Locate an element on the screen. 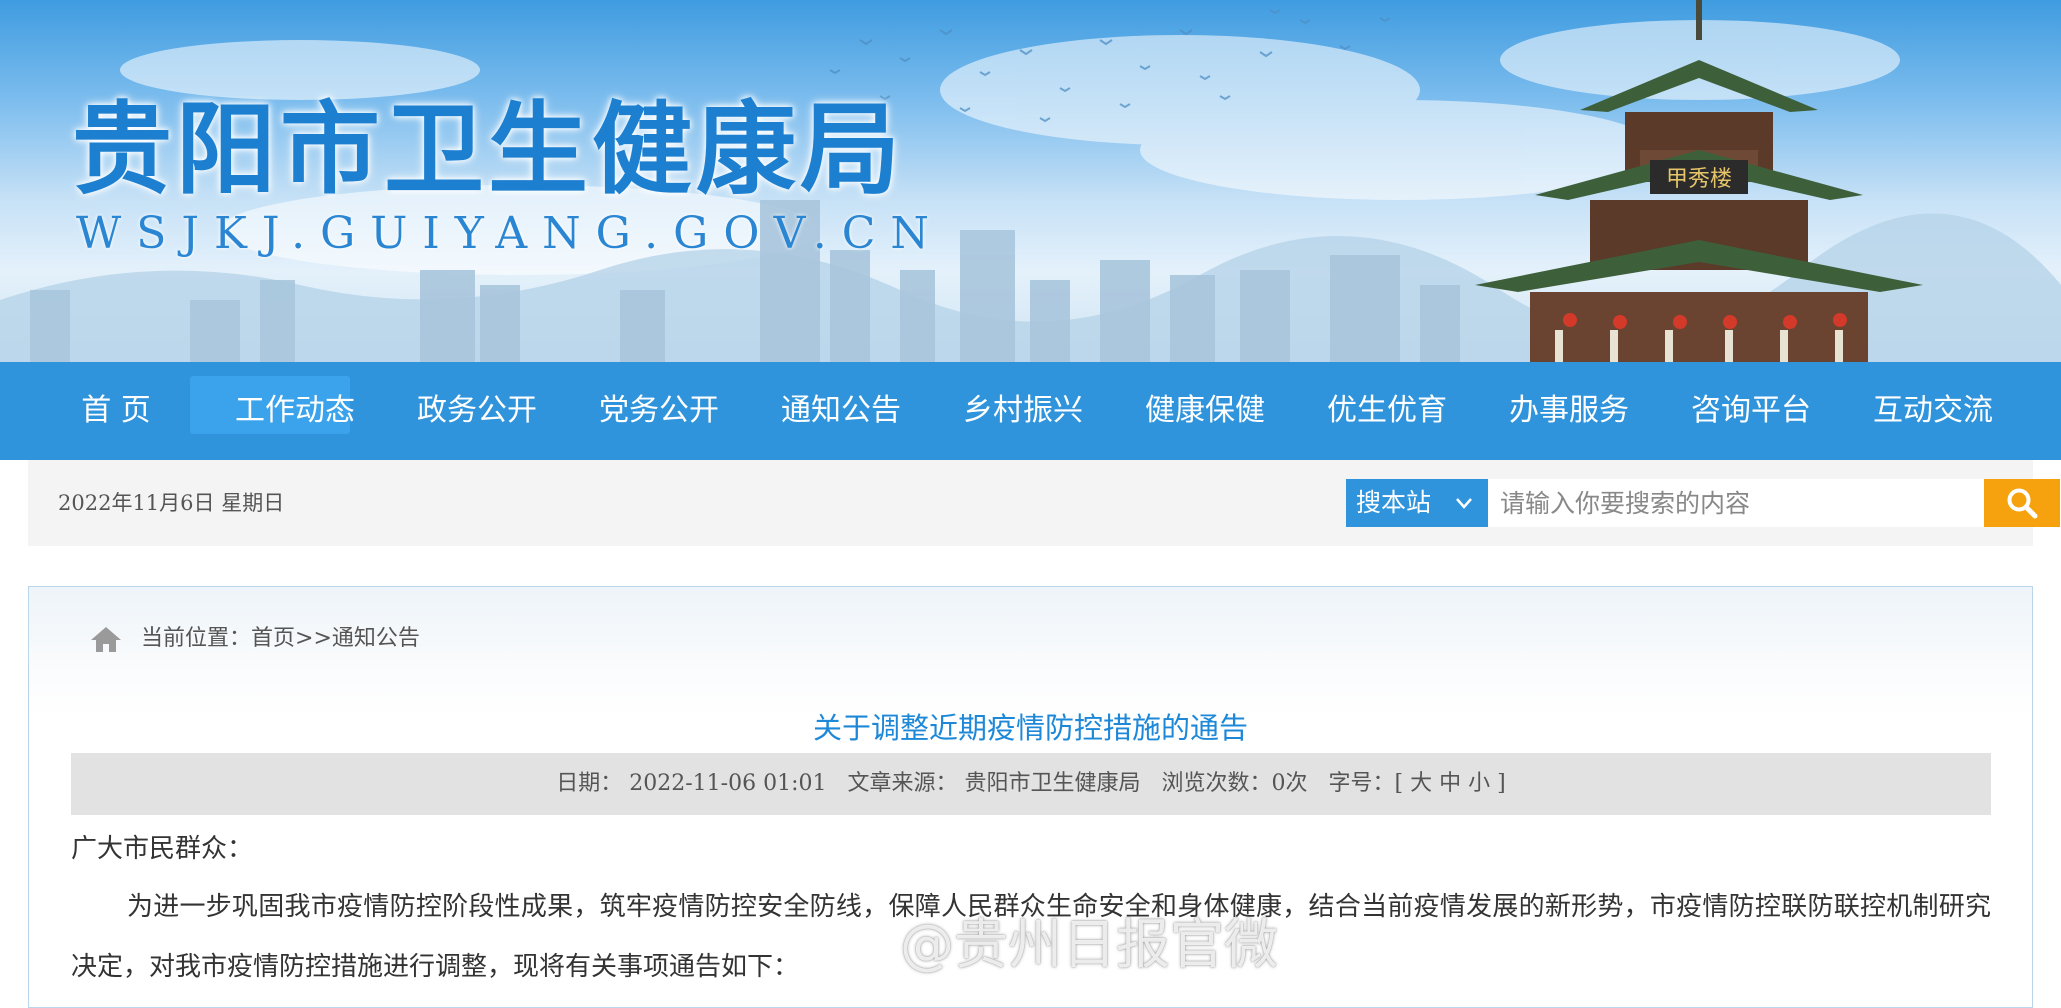  breadcrumb-current-link: 通知公告 is located at coordinates (376, 638).